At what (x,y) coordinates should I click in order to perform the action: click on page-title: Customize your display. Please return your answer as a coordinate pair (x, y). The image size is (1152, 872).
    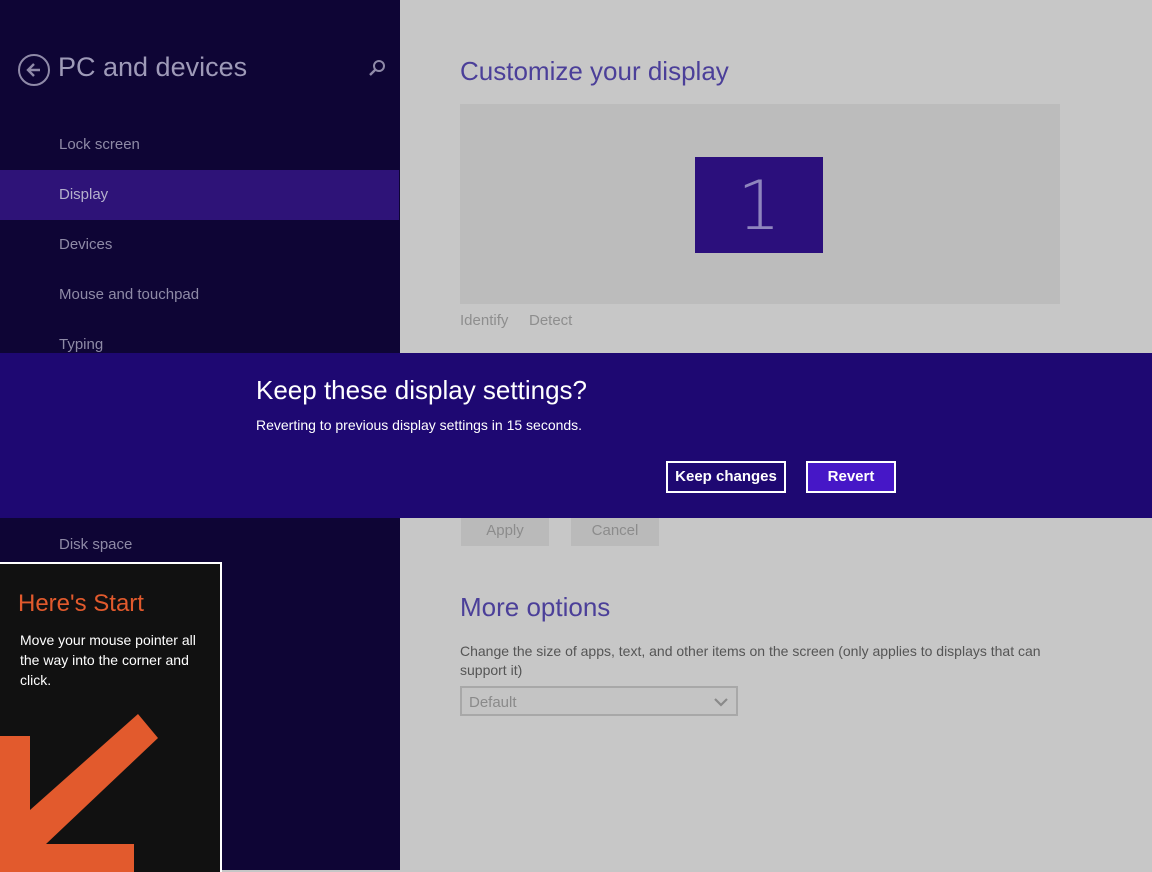
    Looking at the image, I should click on (594, 71).